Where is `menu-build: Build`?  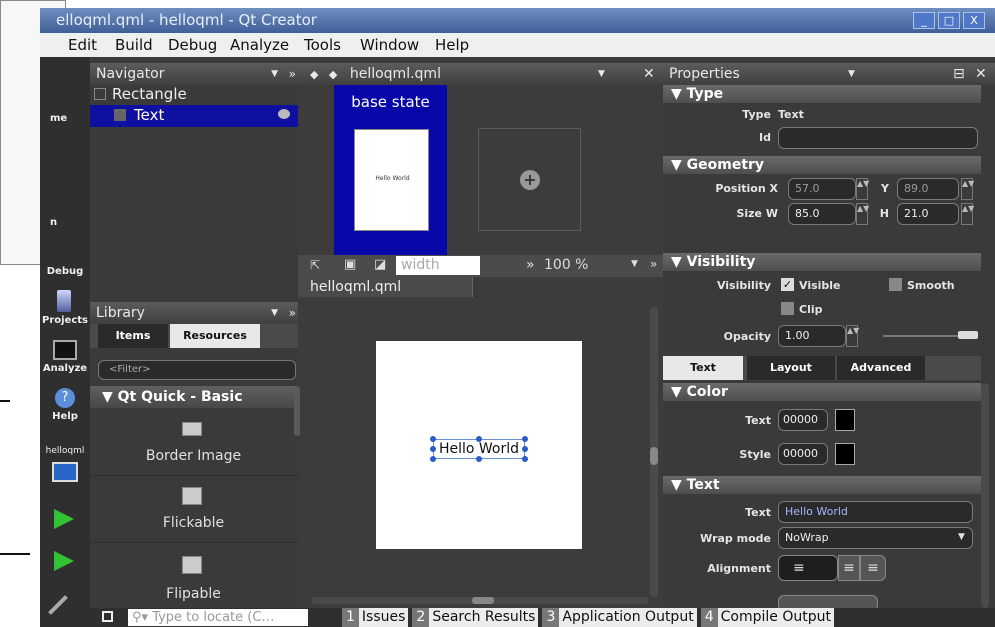
menu-build: Build is located at coordinates (134, 45).